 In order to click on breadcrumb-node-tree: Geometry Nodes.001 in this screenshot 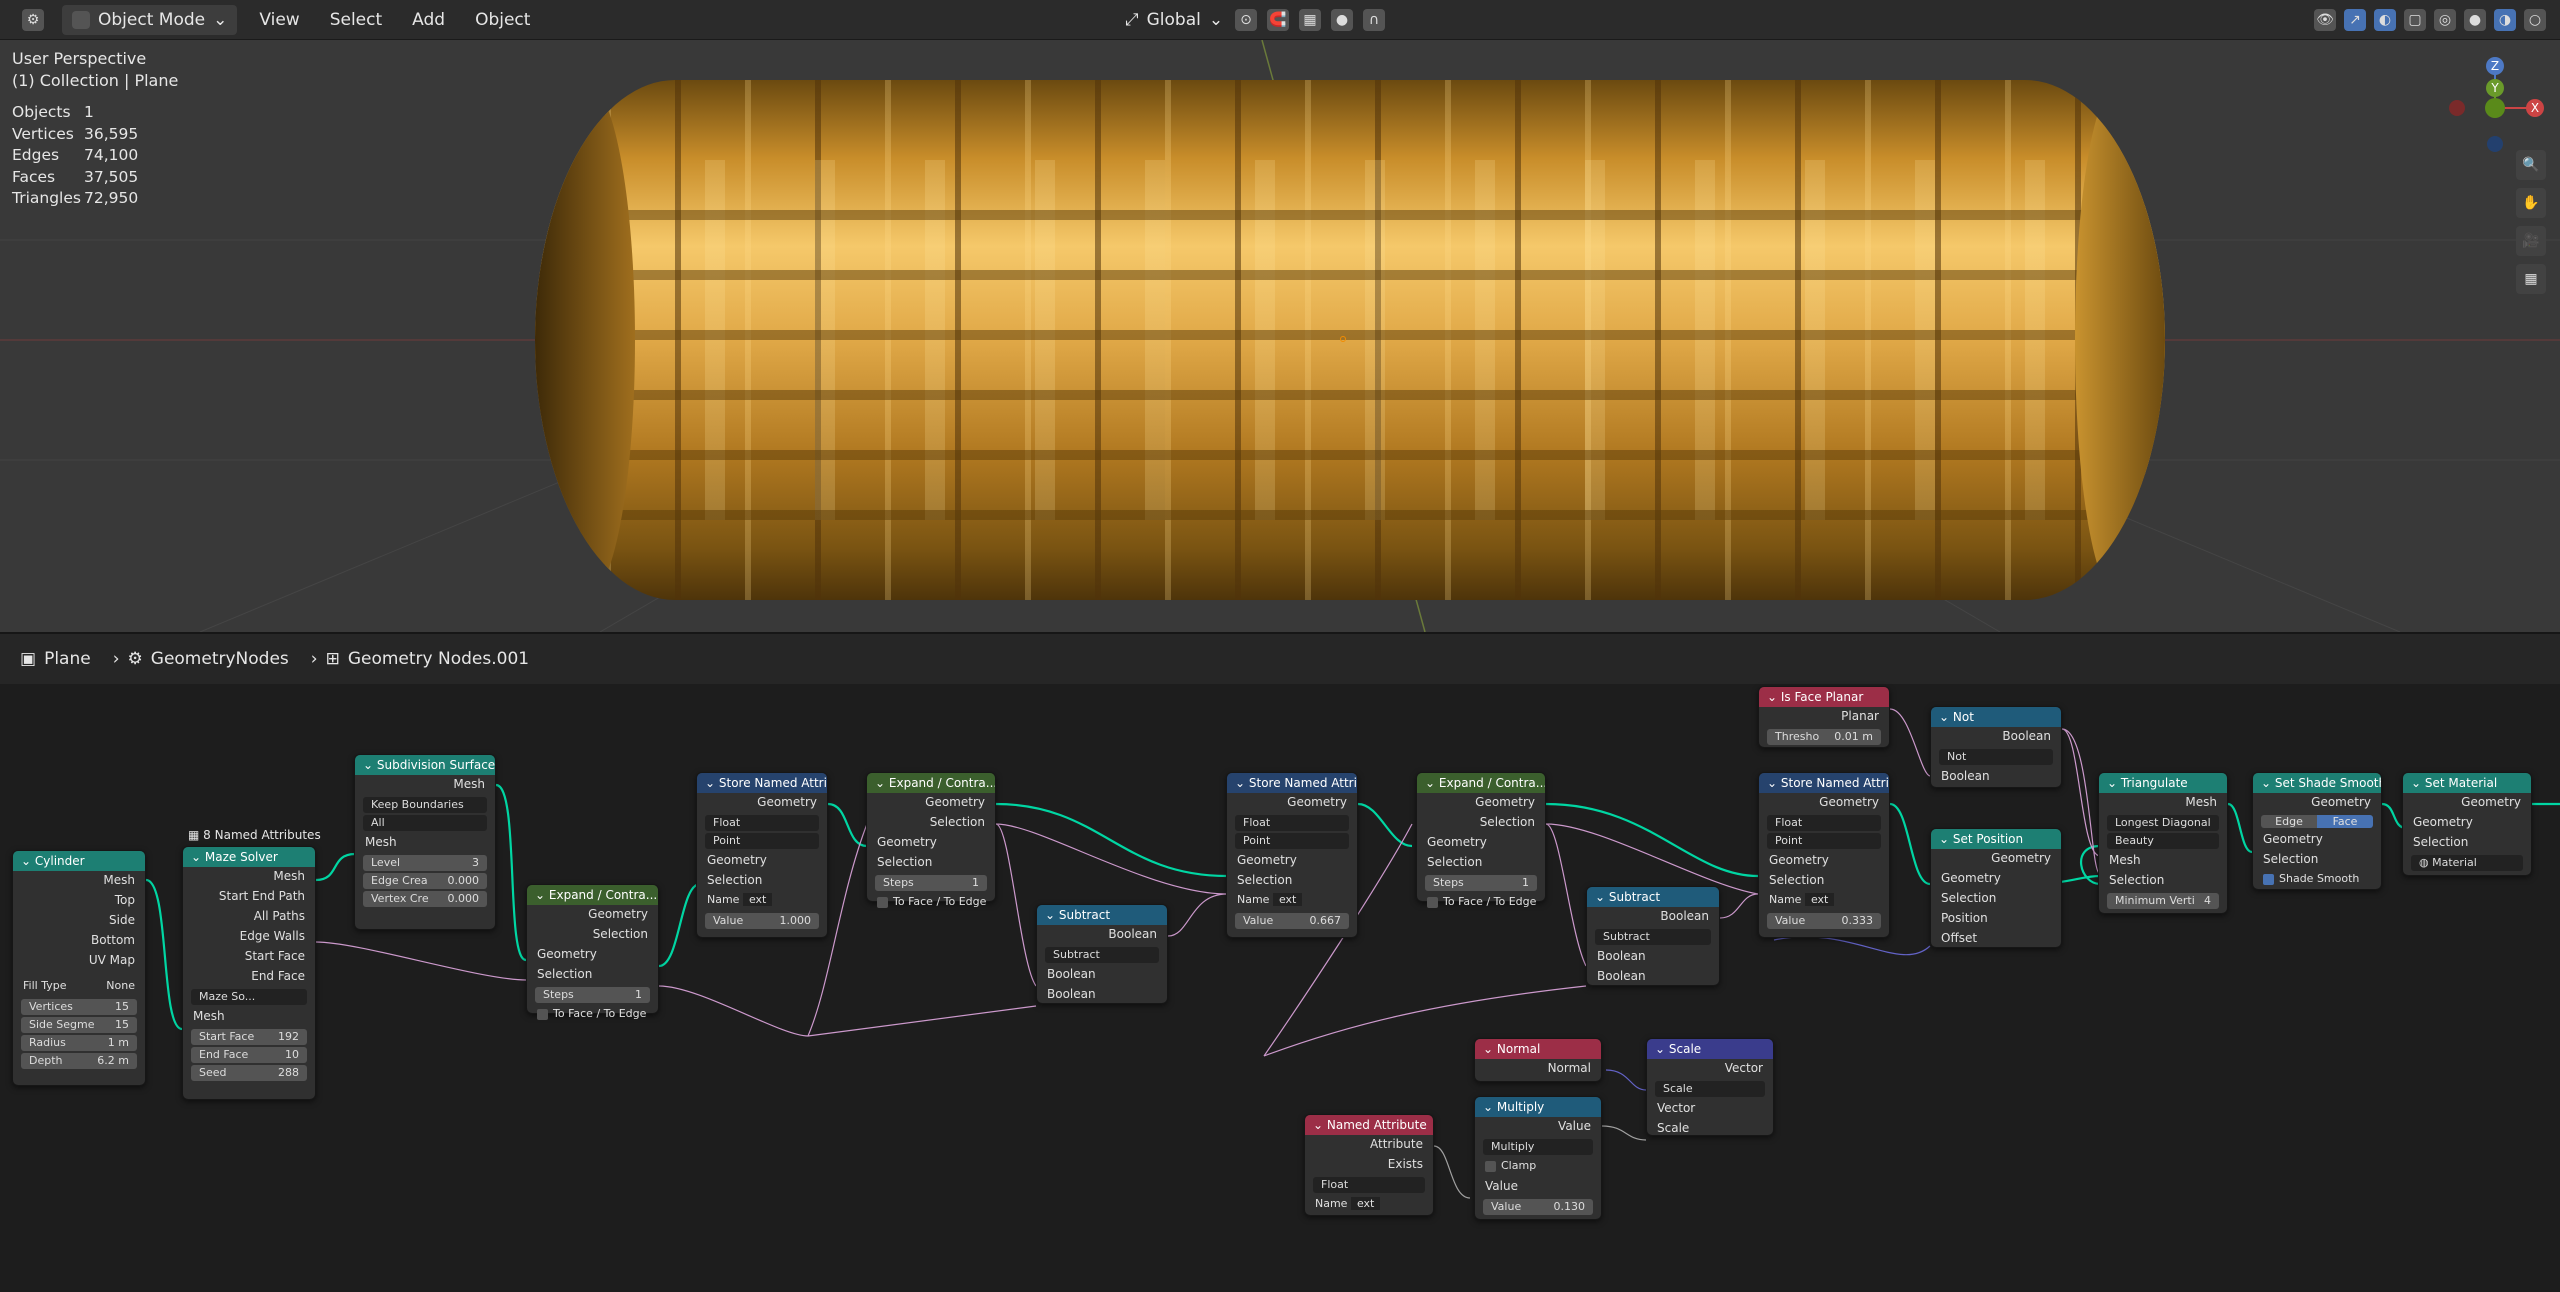, I will do `click(438, 659)`.